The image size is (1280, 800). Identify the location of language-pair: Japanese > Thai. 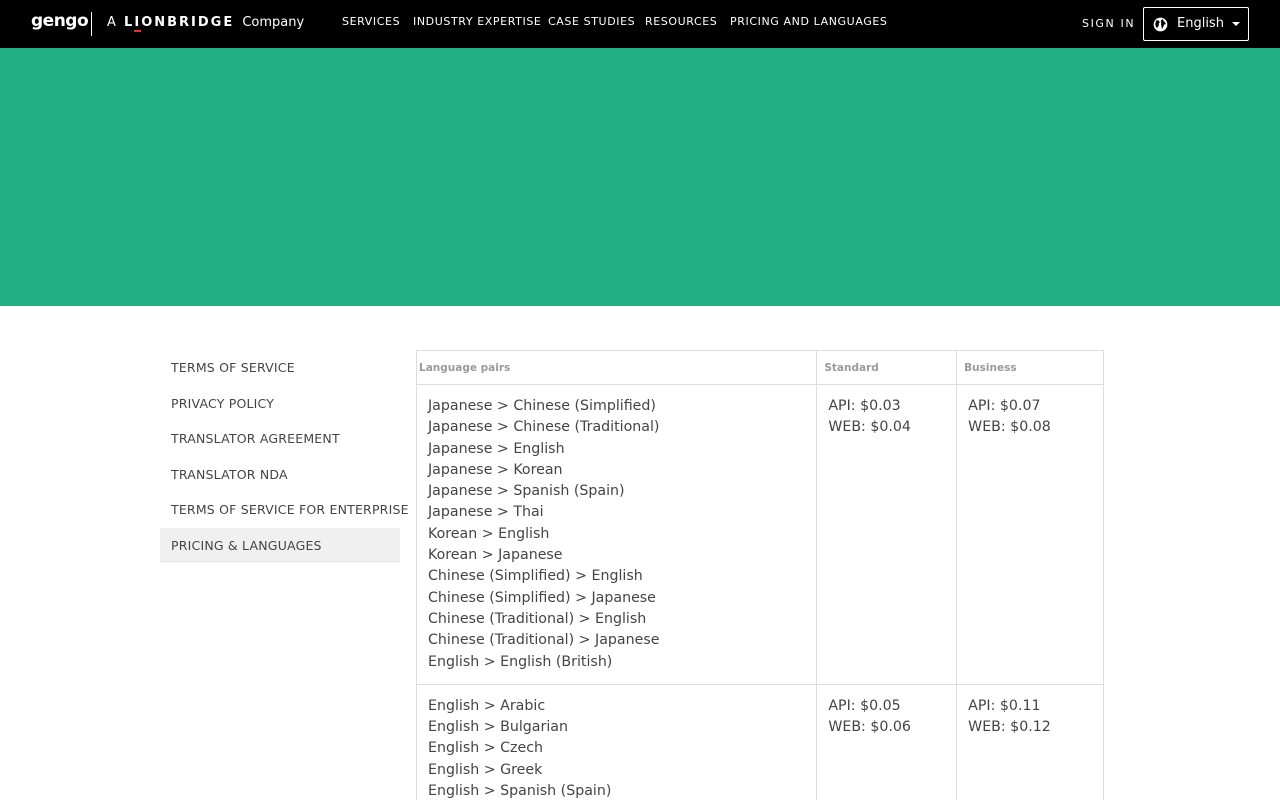
(486, 512).